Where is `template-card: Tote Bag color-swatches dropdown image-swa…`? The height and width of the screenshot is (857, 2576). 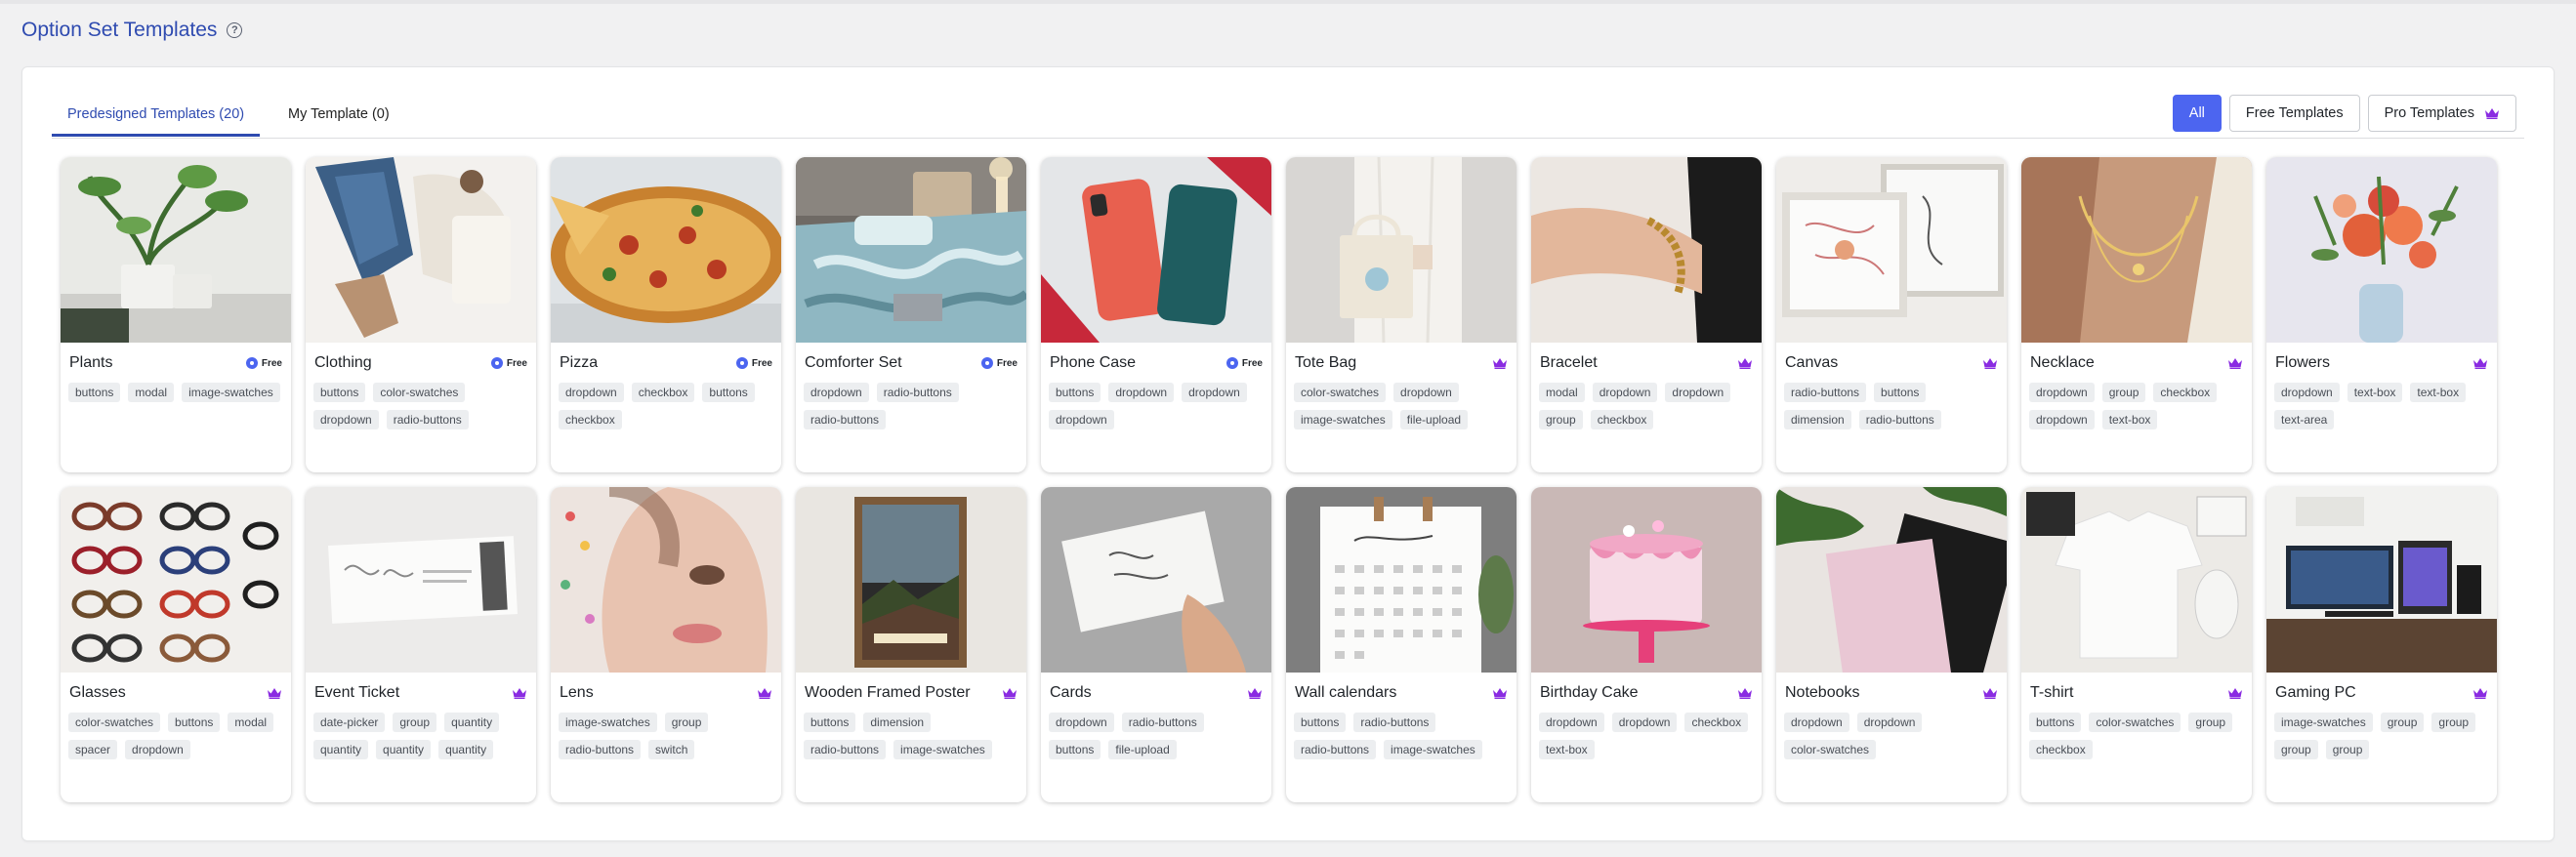 template-card: Tote Bag color-swatches dropdown image-swa… is located at coordinates (1401, 314).